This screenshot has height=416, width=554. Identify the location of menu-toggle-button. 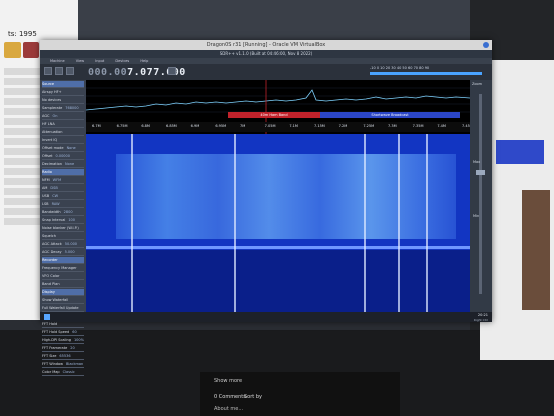
(48, 71).